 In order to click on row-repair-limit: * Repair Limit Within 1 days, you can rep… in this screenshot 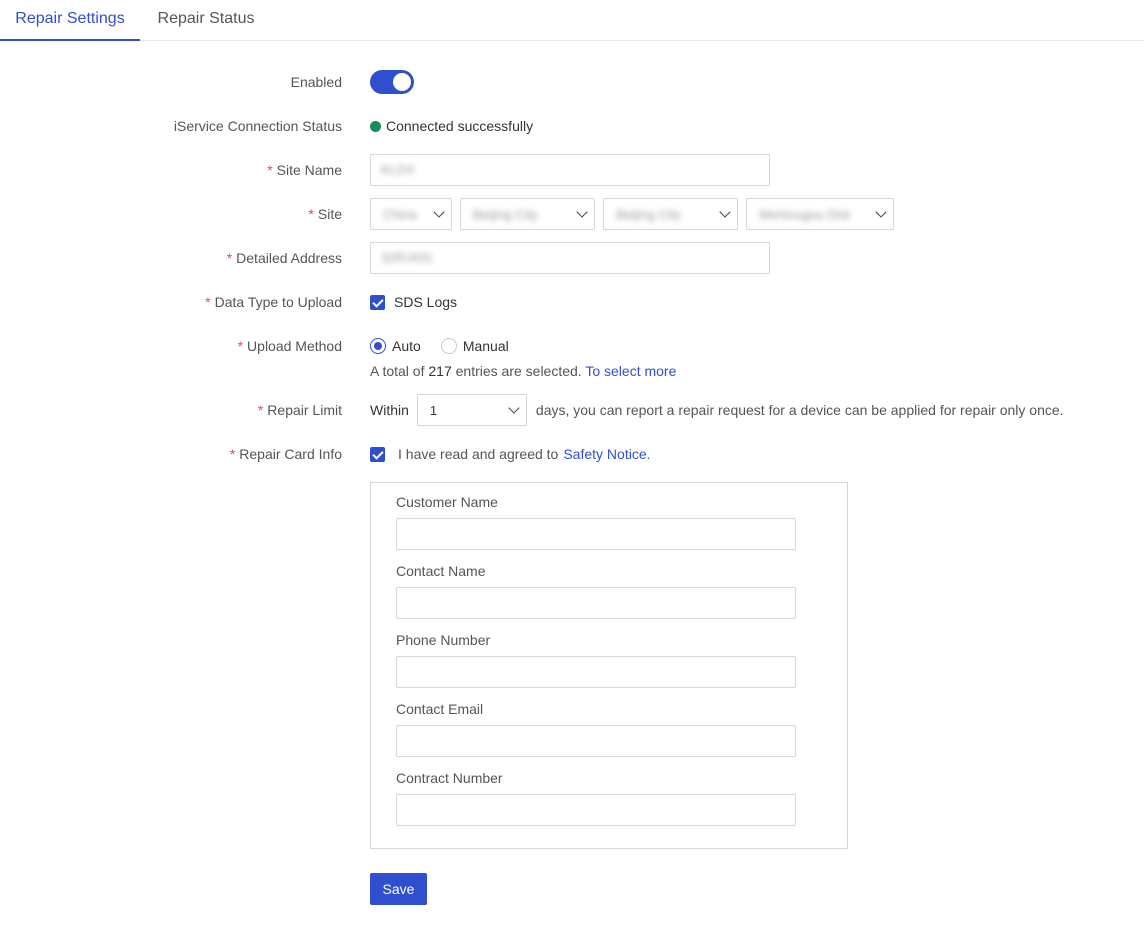, I will do `click(572, 410)`.